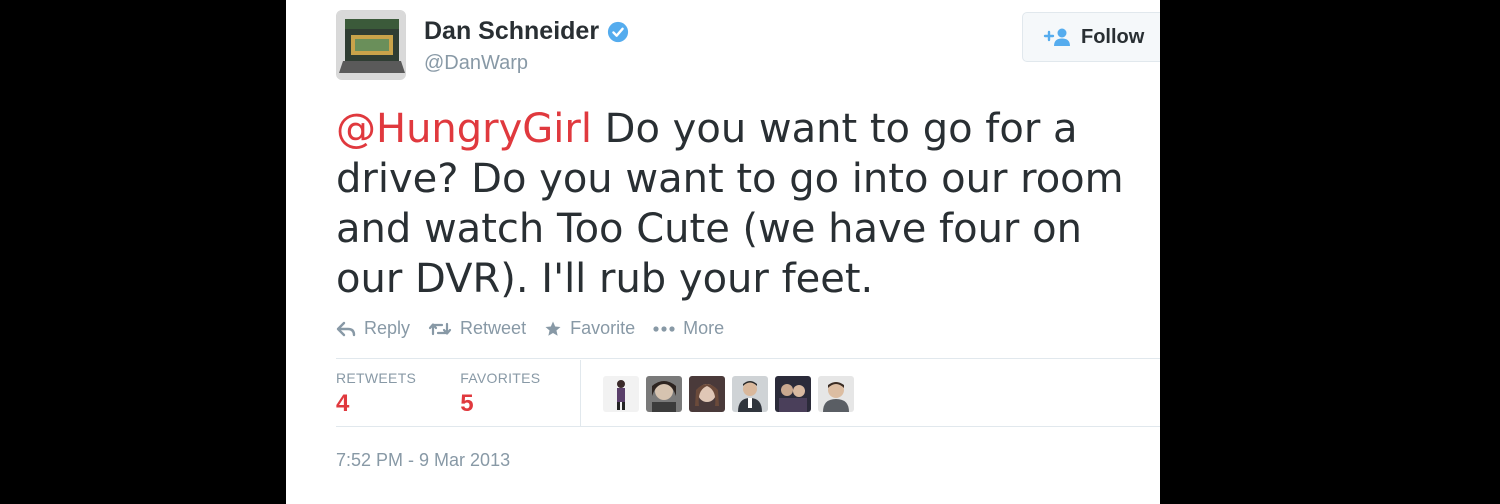 This screenshot has height=504, width=1500. I want to click on stats-separator, so click(580, 393).